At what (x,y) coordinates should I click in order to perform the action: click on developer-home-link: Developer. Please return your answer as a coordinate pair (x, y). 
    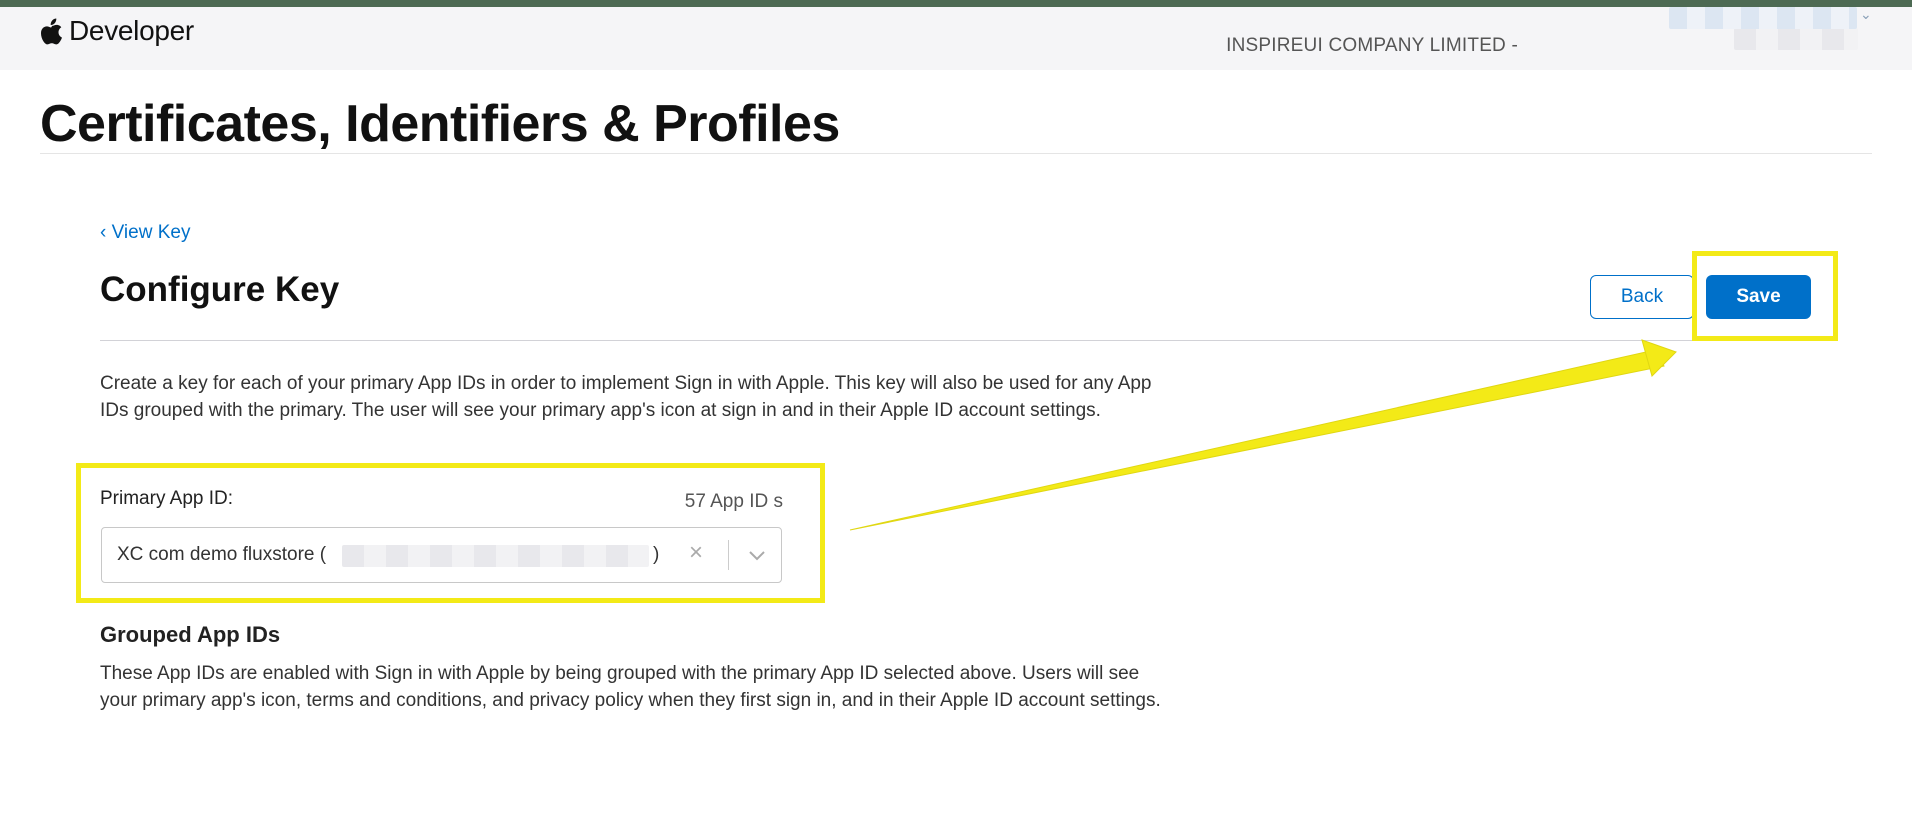
    Looking at the image, I should click on (117, 31).